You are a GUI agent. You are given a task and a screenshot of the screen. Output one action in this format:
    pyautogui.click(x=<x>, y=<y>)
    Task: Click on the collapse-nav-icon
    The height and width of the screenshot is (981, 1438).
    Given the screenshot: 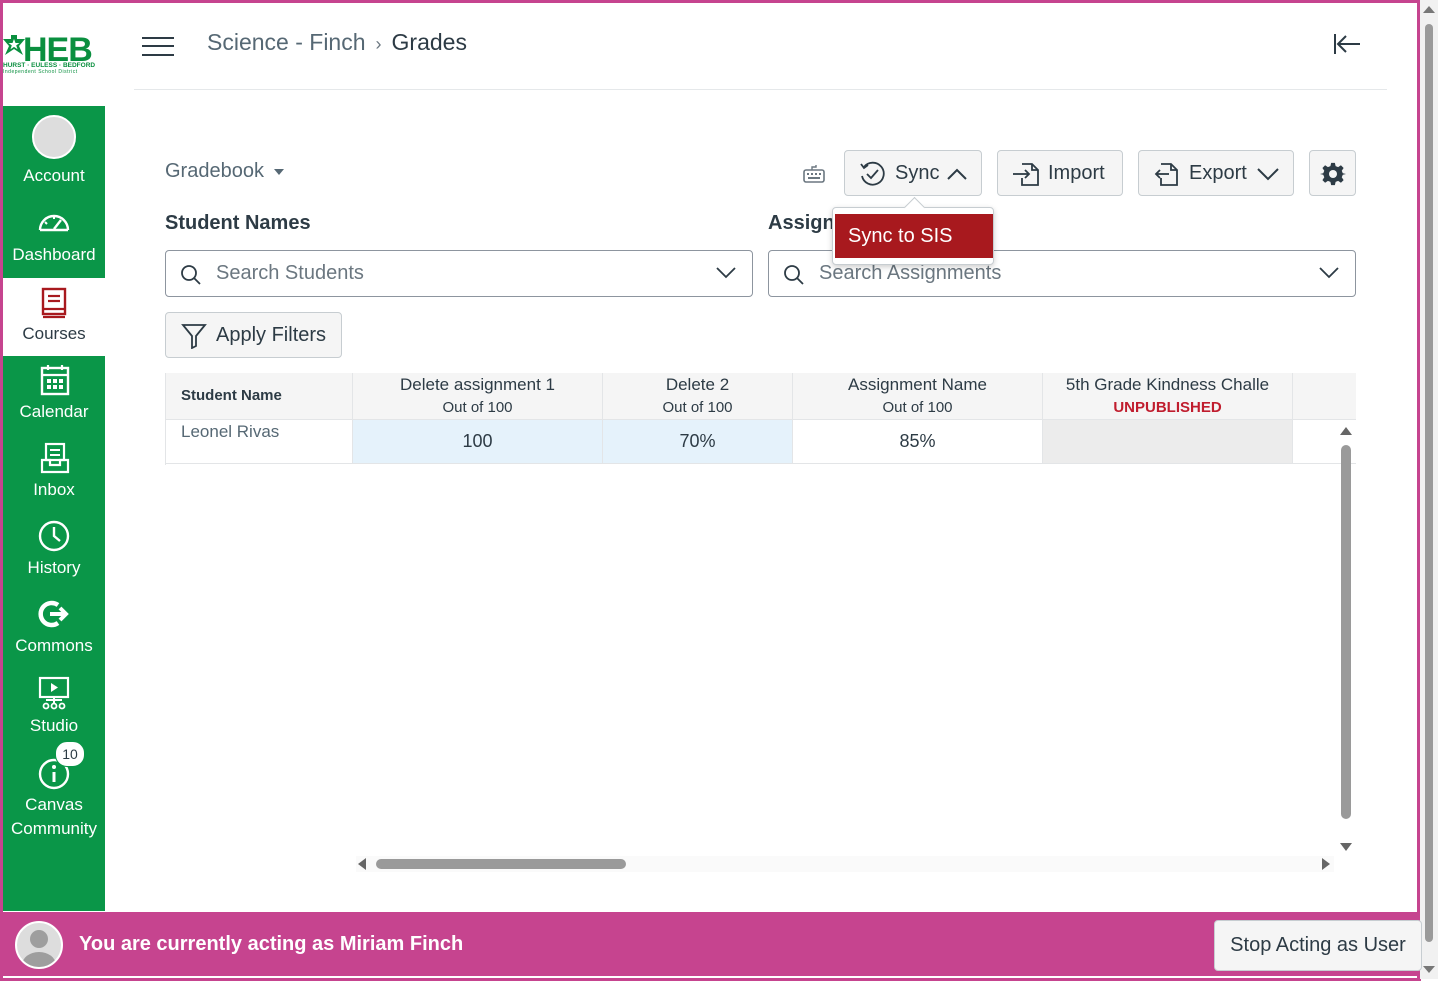 What is the action you would take?
    pyautogui.click(x=1347, y=44)
    